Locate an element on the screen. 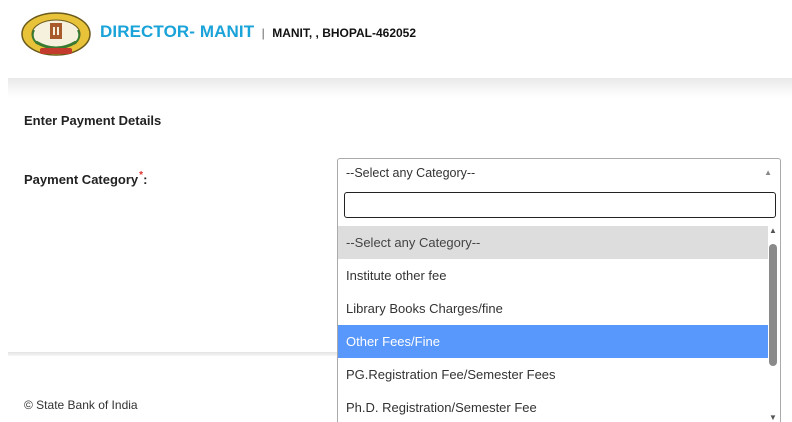 This screenshot has width=792, height=422. brand-address: MANIT, , BHOPAL-462052 is located at coordinates (344, 33).